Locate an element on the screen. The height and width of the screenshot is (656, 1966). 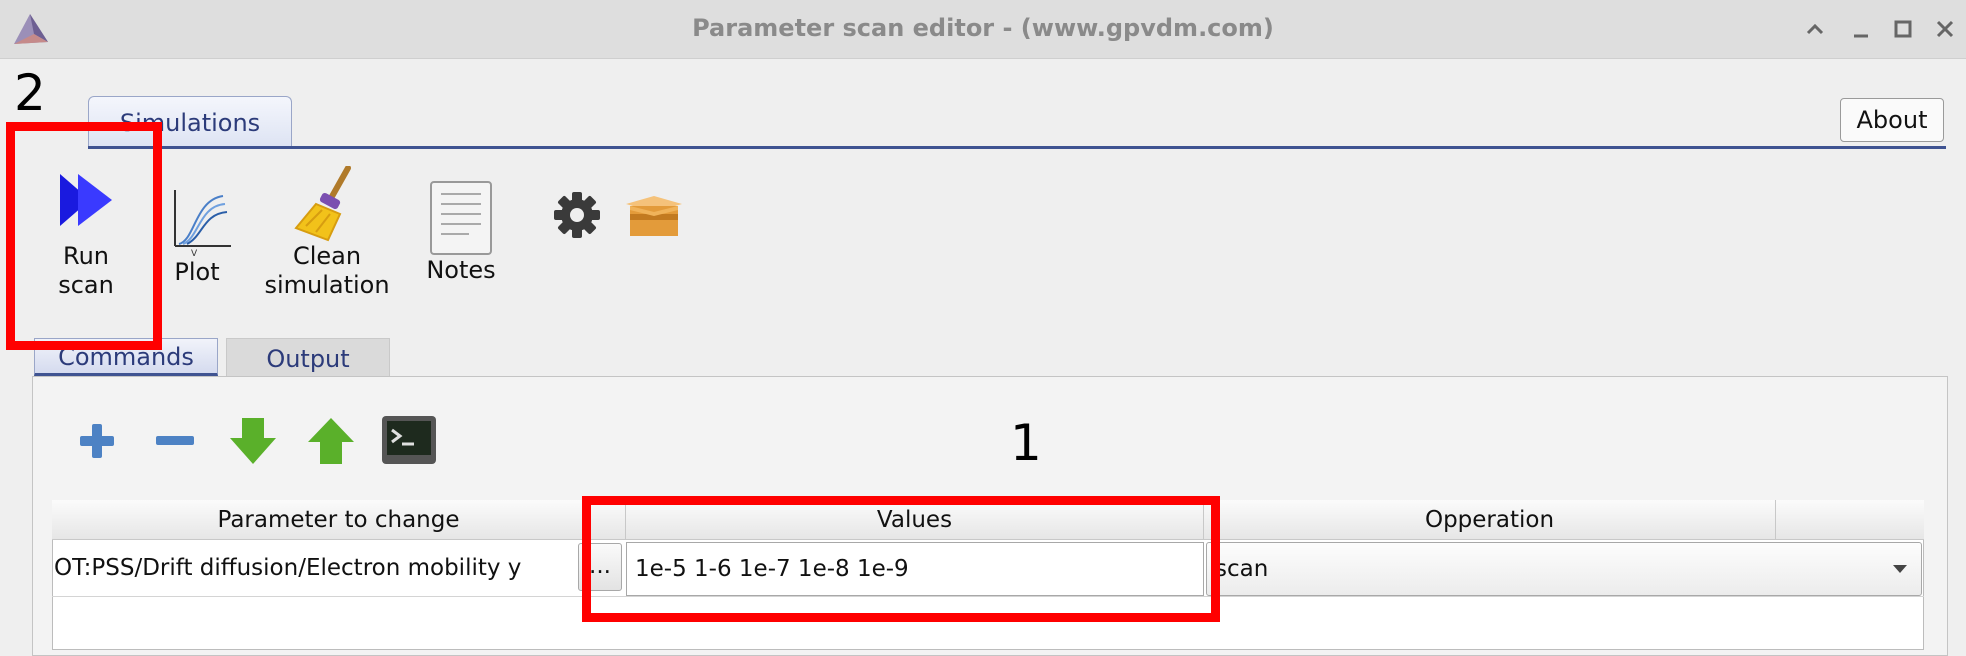
window-title: Parameter scan editor - (www.gpvdm.com) is located at coordinates (983, 28).